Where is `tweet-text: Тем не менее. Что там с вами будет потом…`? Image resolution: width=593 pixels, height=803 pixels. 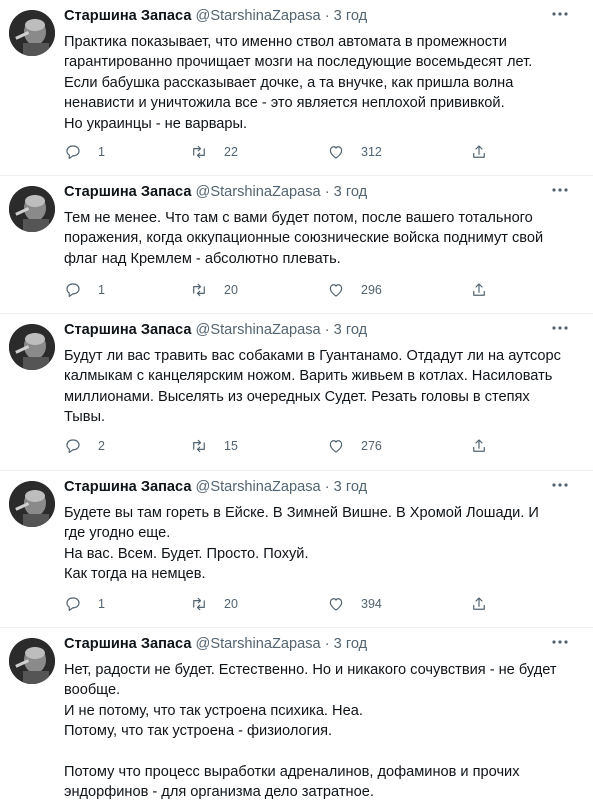
tweet-text: Тем не менее. Что там с вами будет потом… is located at coordinates (304, 238).